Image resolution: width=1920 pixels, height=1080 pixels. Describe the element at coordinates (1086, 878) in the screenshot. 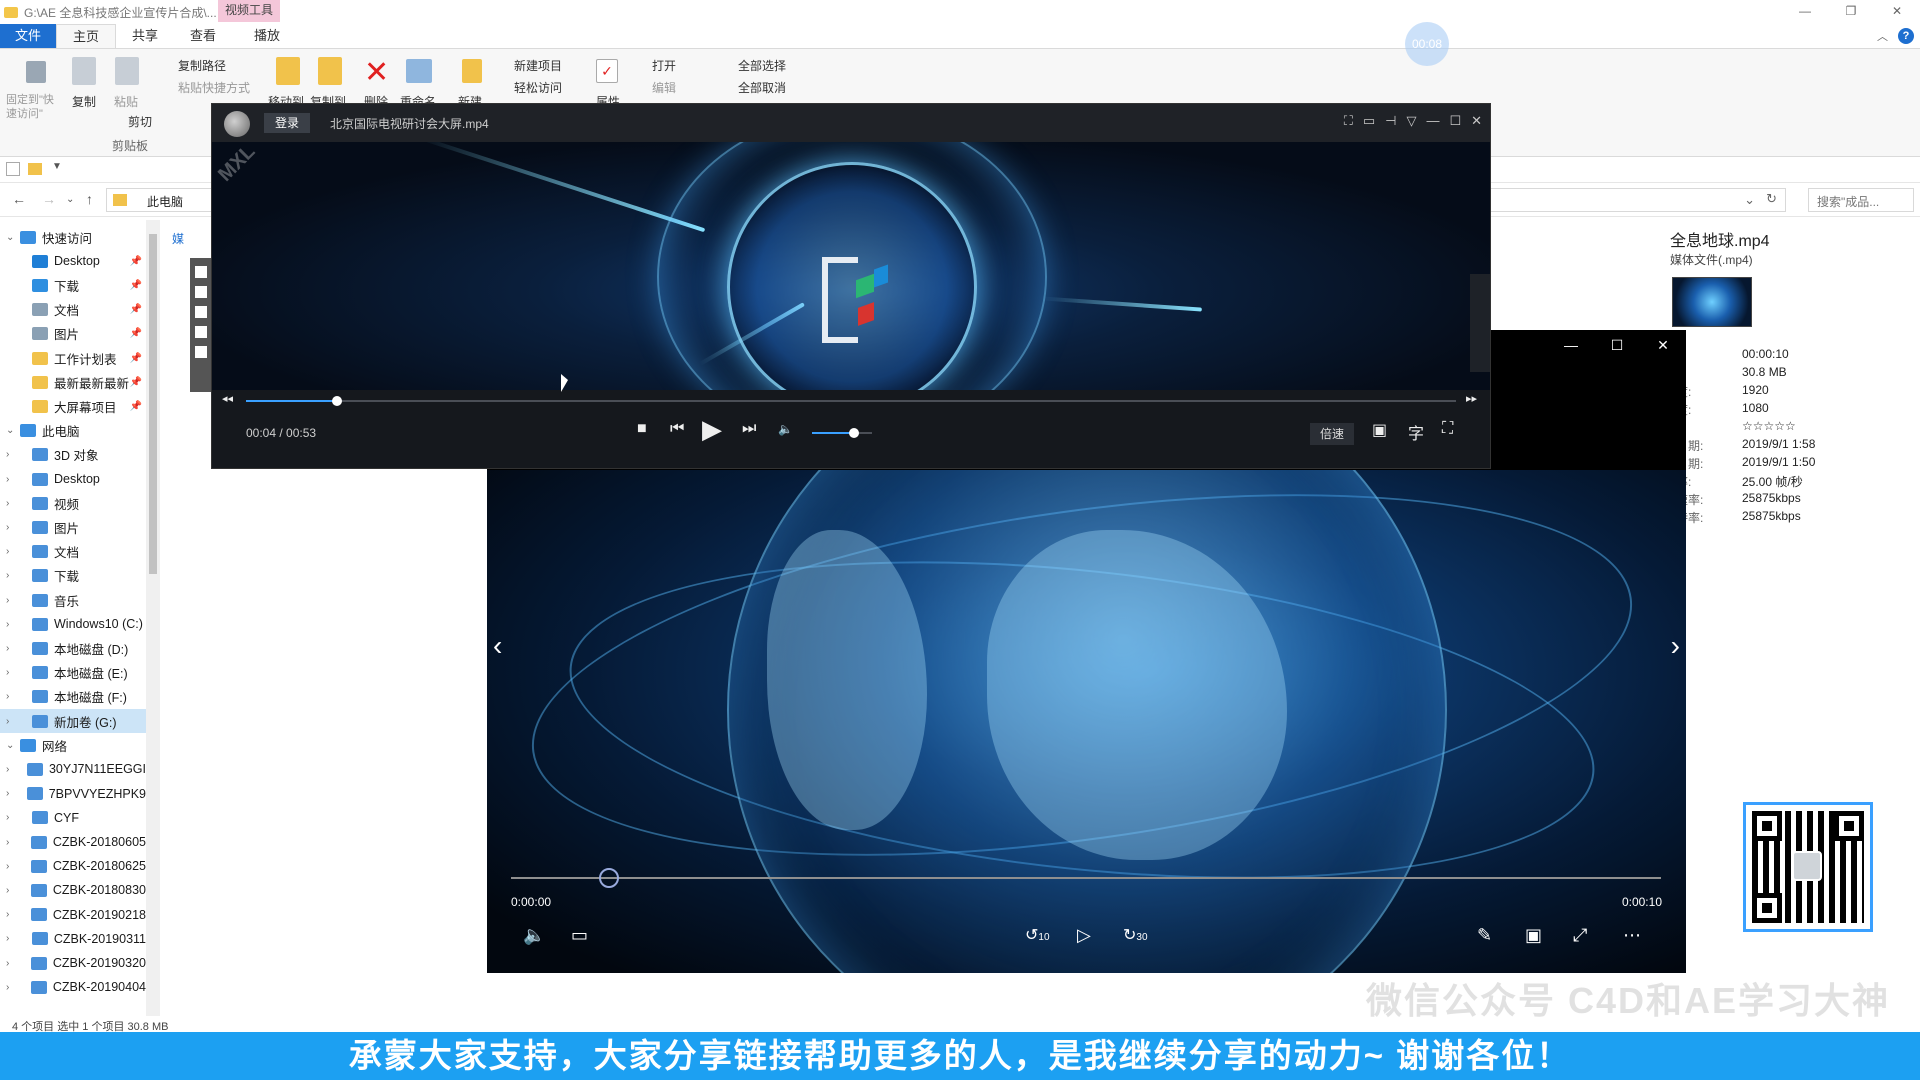

I see `movies-seek-bar` at that location.